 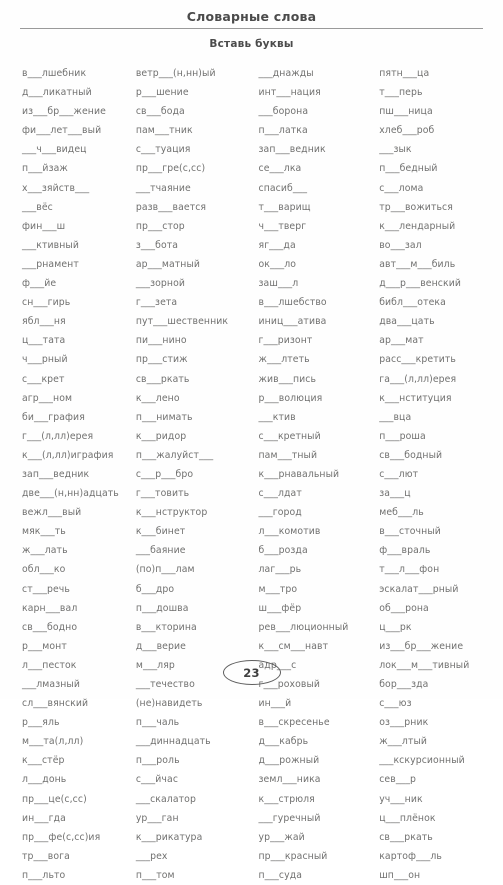 What do you see at coordinates (157, 761) in the screenshot?
I see `word-entry: п___роль` at bounding box center [157, 761].